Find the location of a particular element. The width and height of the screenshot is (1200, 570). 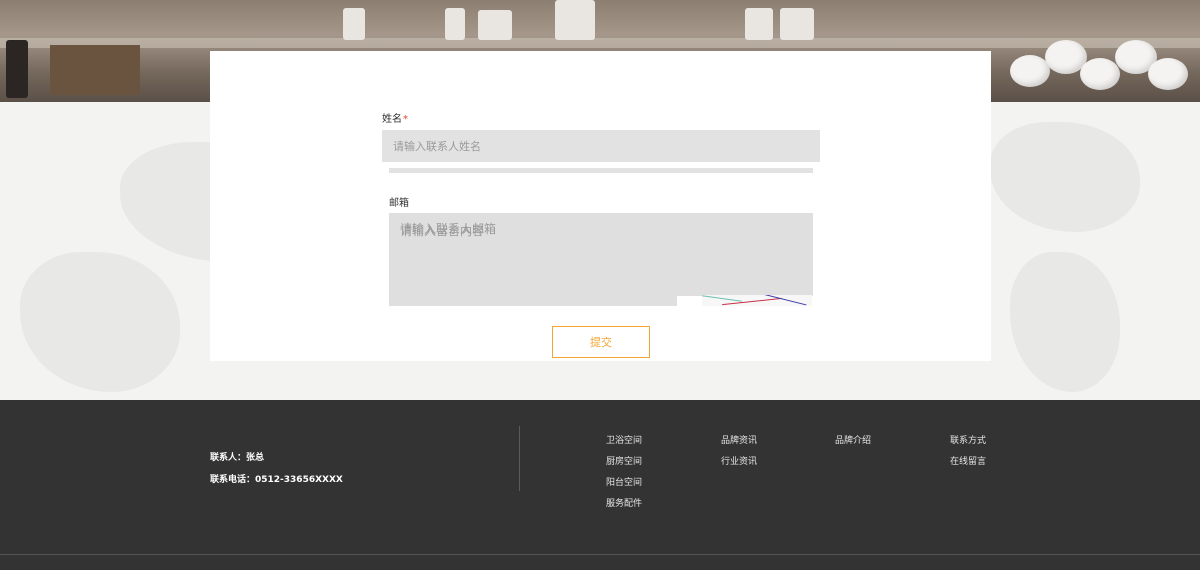

field-separator is located at coordinates (601, 170).